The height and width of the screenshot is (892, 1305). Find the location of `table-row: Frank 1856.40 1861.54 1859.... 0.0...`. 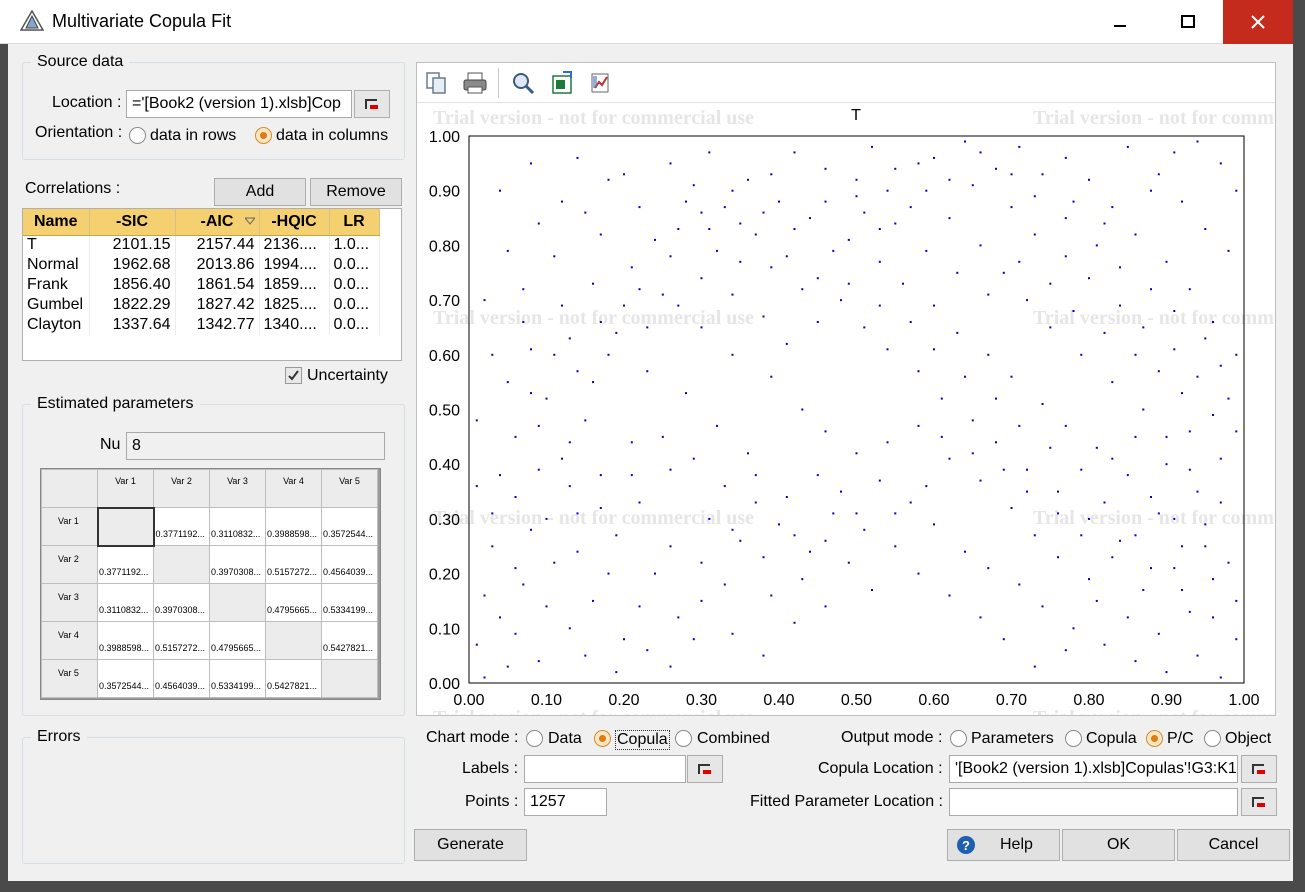

table-row: Frank 1856.40 1861.54 1859.... 0.0... is located at coordinates (201, 285).